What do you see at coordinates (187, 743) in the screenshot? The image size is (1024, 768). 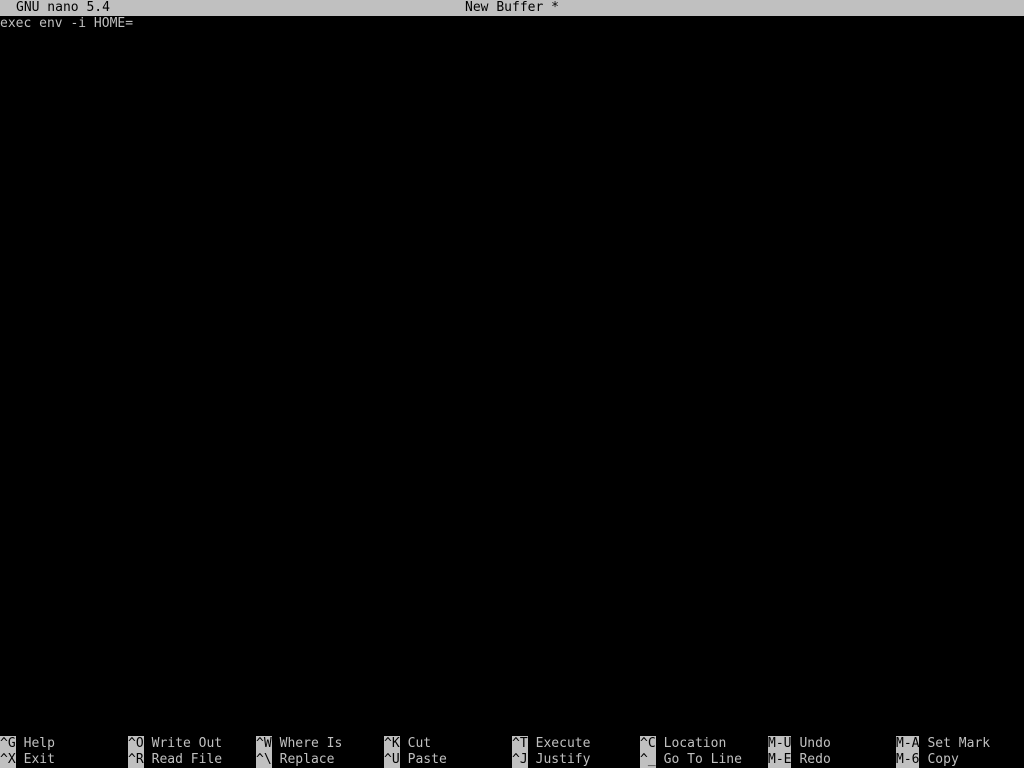 I see `shortcut-label: Write Out` at bounding box center [187, 743].